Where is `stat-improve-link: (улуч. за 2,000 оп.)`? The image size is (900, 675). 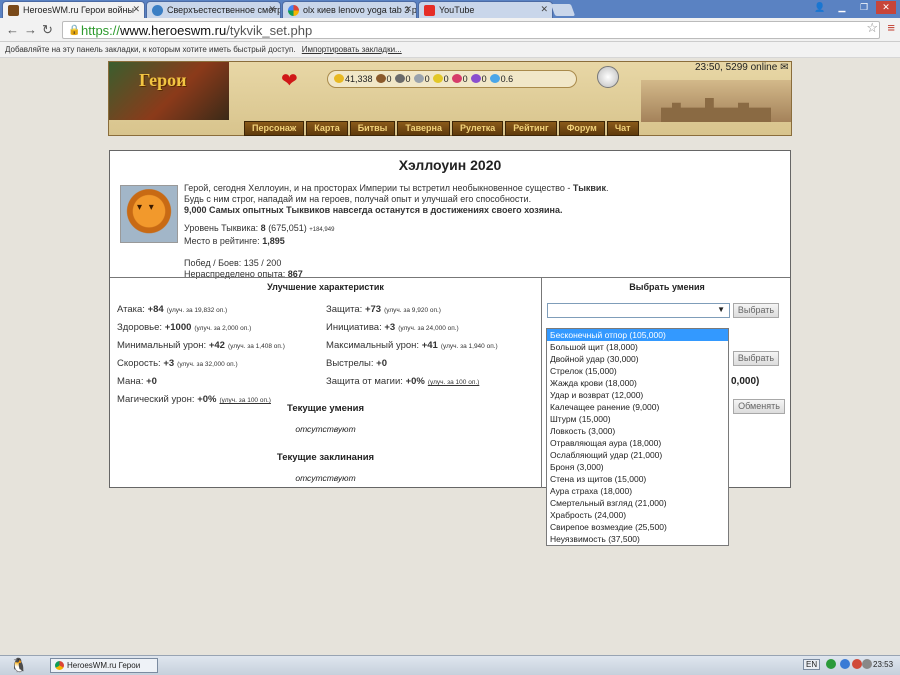
stat-improve-link: (улуч. за 2,000 оп.) is located at coordinates (222, 328).